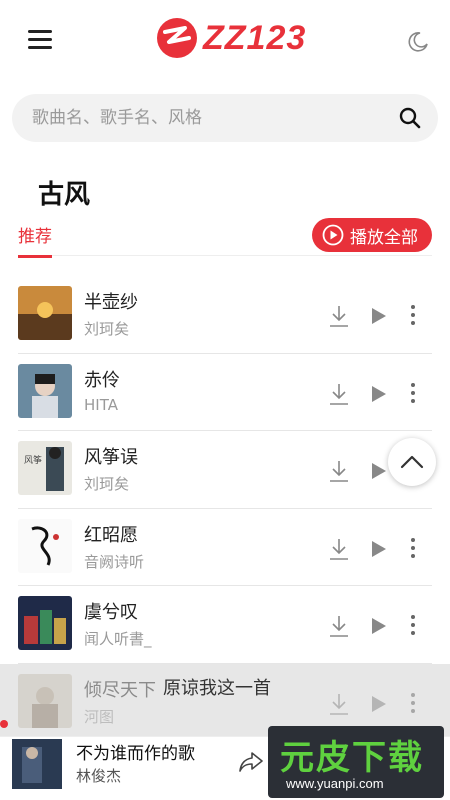  Describe the element at coordinates (33, 460) in the screenshot. I see `svg-text: 风筝` at that location.